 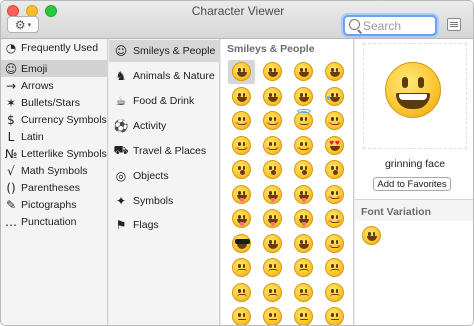 I want to click on parentheses-icon: (), so click(x=11, y=187).